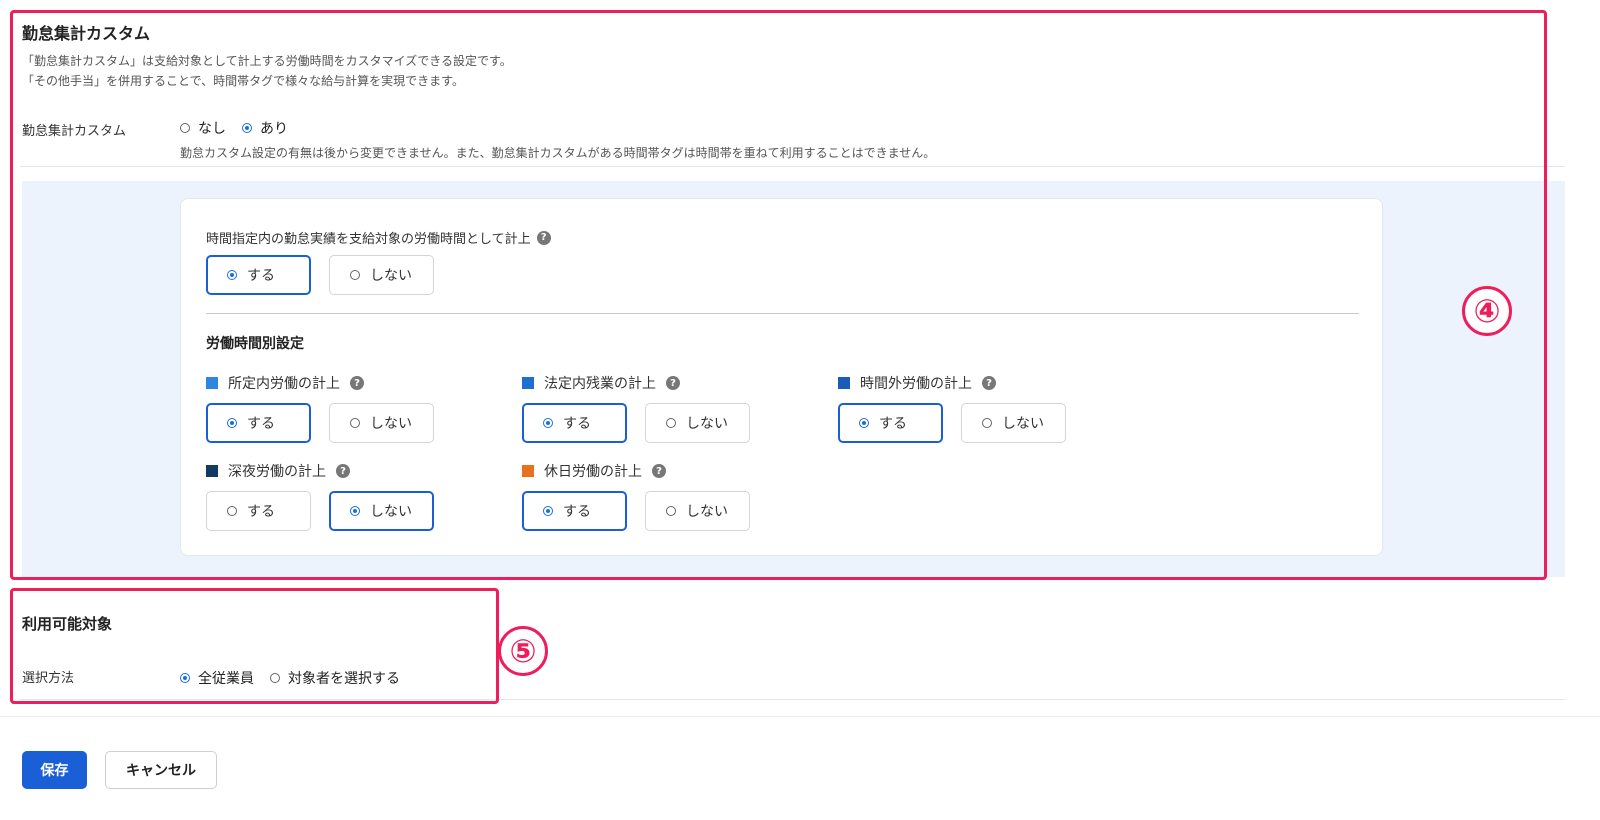  What do you see at coordinates (523, 651) in the screenshot?
I see `annotation-badge-5: ⑤` at bounding box center [523, 651].